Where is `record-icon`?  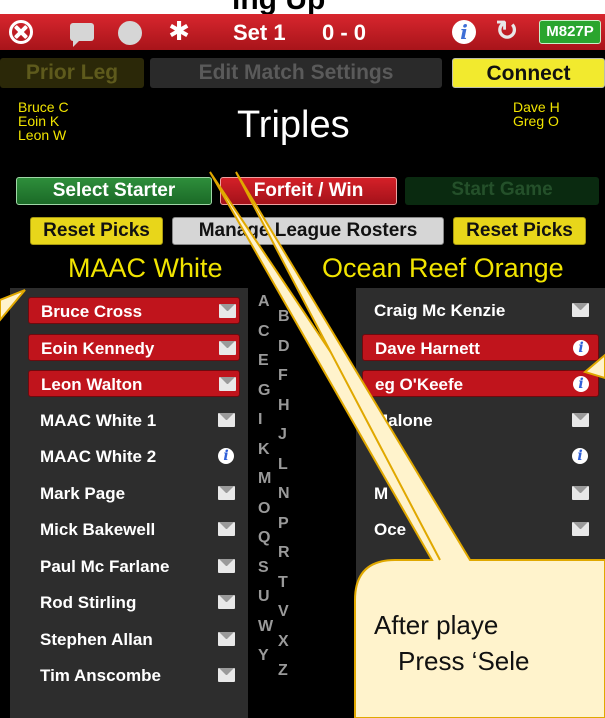 record-icon is located at coordinates (130, 33).